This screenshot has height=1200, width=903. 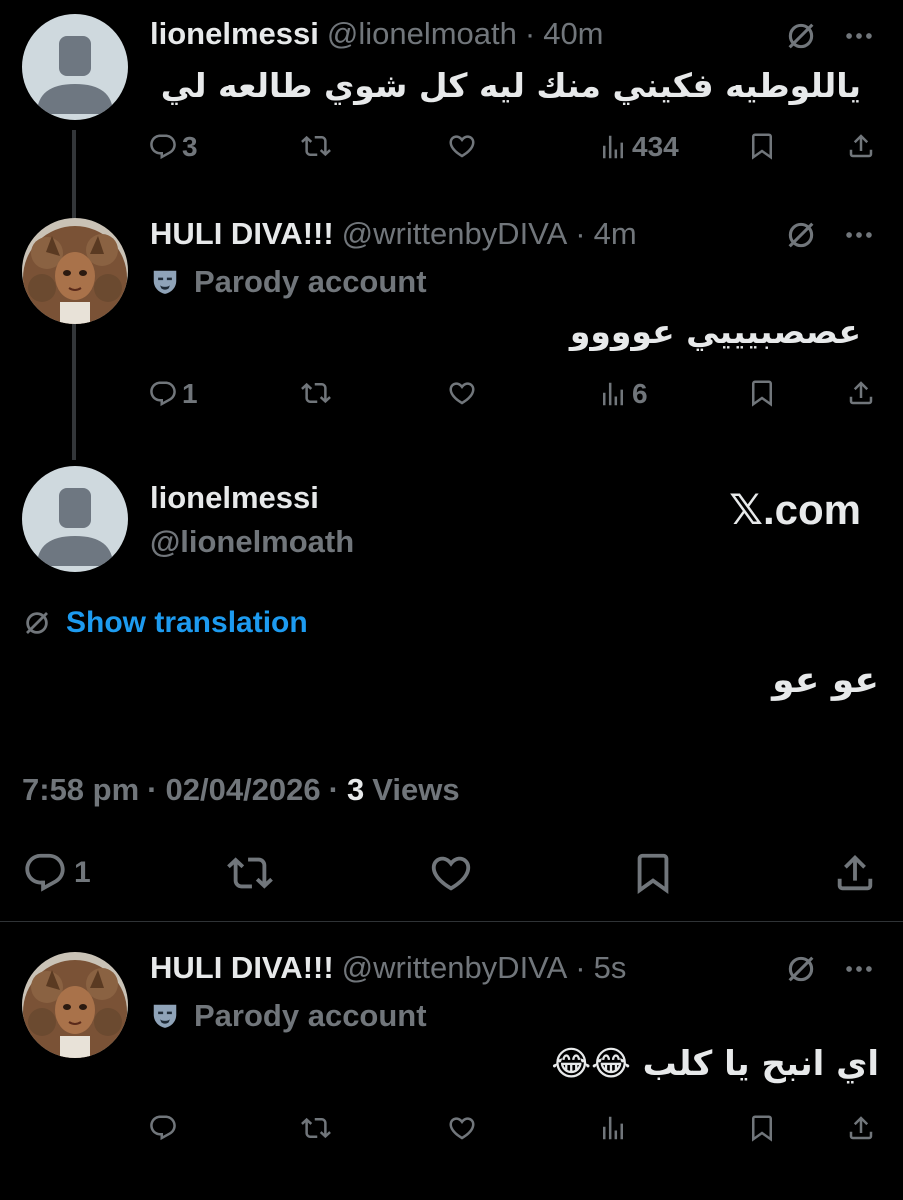 What do you see at coordinates (640, 393) in the screenshot?
I see `views-count: 6` at bounding box center [640, 393].